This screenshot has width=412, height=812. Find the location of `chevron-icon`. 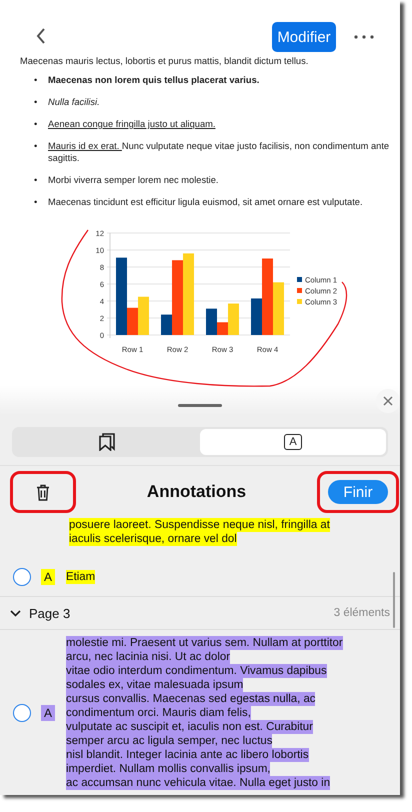

chevron-icon is located at coordinates (15, 613).